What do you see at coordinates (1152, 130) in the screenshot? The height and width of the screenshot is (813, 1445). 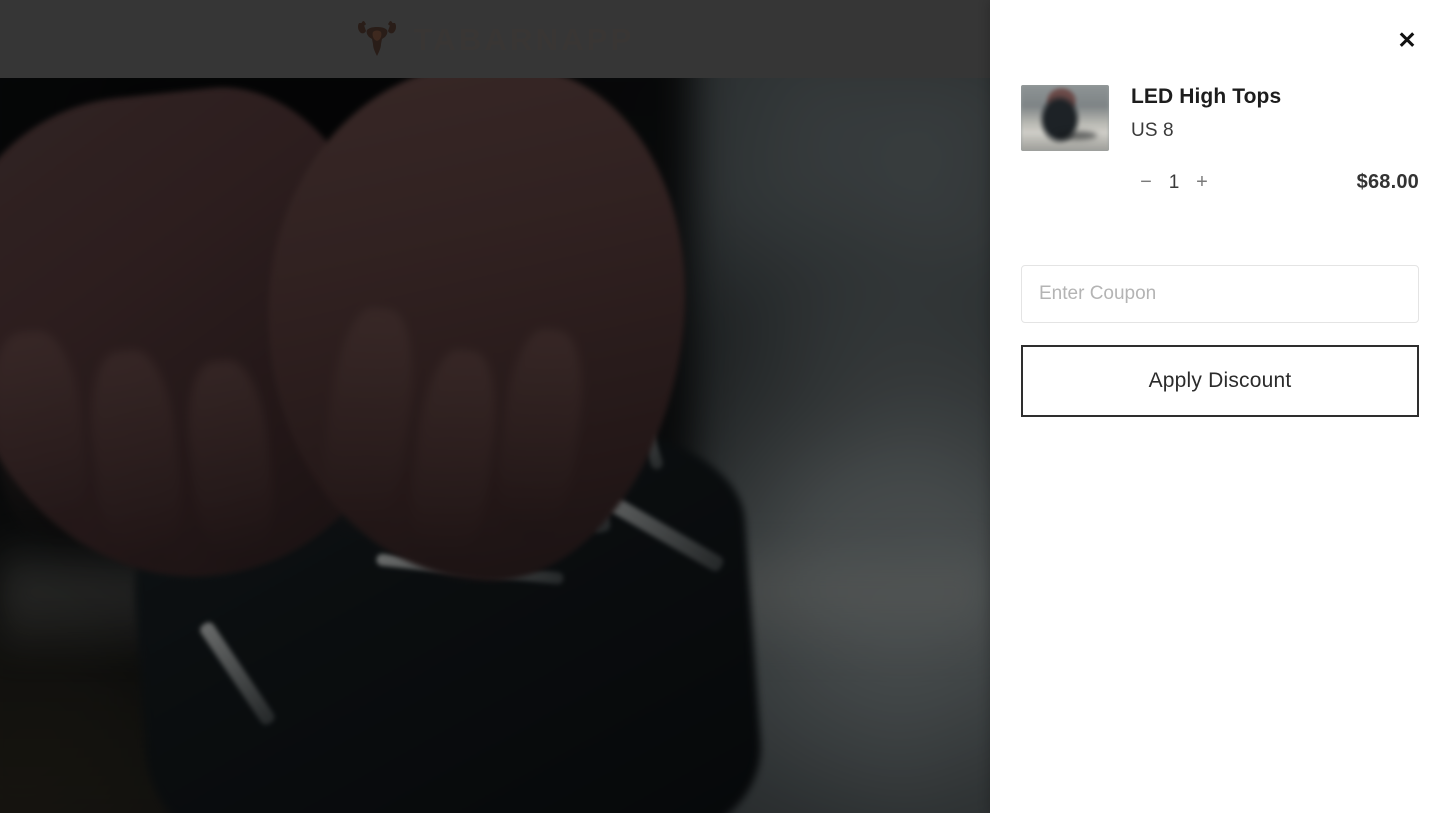 I see `cart-item-variant: US 8` at bounding box center [1152, 130].